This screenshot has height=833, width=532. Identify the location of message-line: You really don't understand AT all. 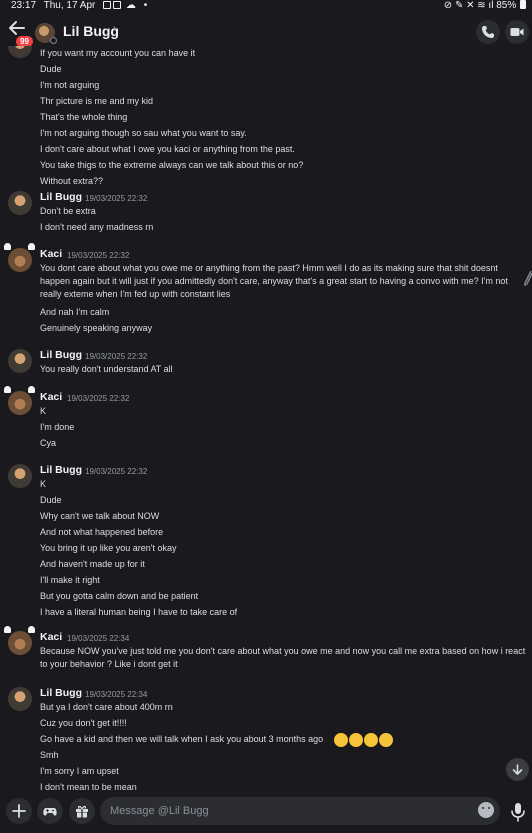
(106, 369).